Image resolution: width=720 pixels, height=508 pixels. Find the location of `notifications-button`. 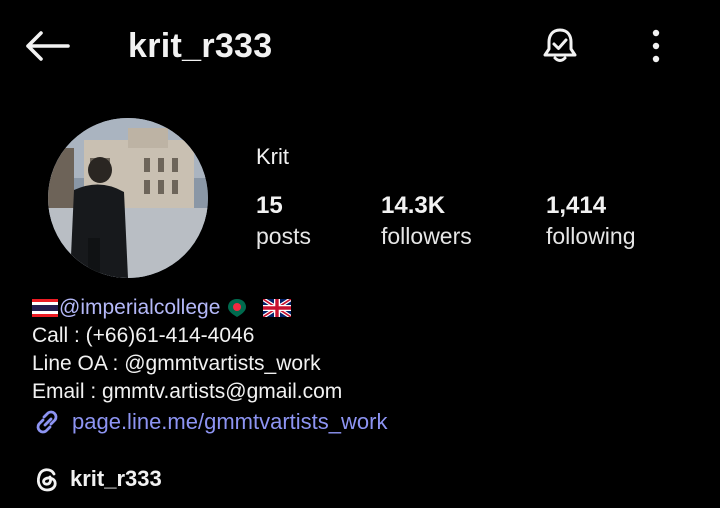

notifications-button is located at coordinates (560, 46).